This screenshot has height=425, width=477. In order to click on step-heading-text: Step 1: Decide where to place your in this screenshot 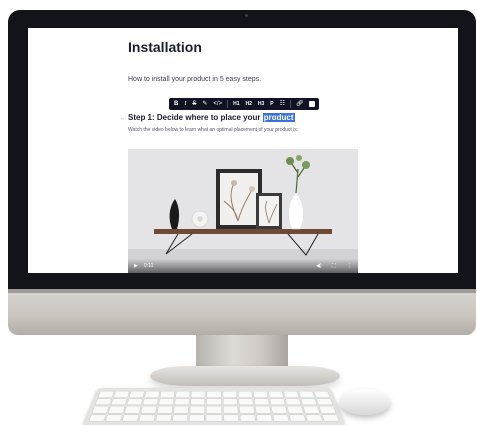, I will do `click(195, 117)`.